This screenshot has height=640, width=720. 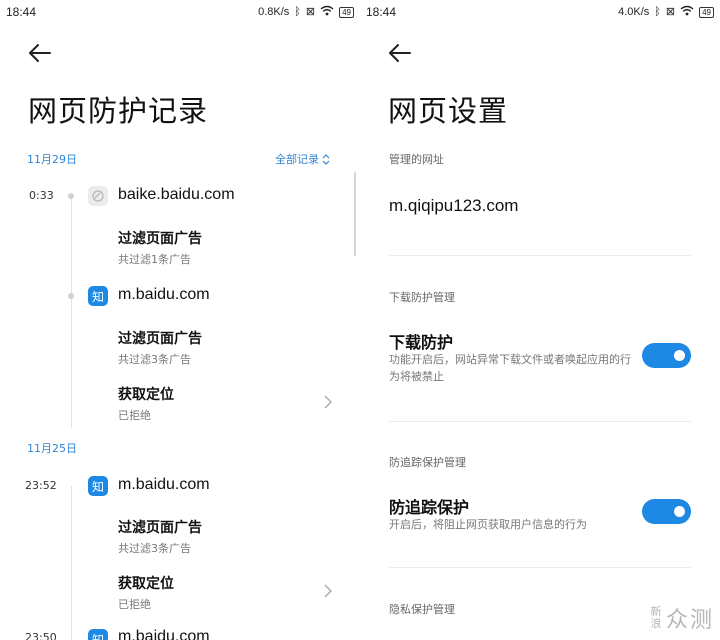 What do you see at coordinates (52, 159) in the screenshot?
I see `date-header: 11月29日` at bounding box center [52, 159].